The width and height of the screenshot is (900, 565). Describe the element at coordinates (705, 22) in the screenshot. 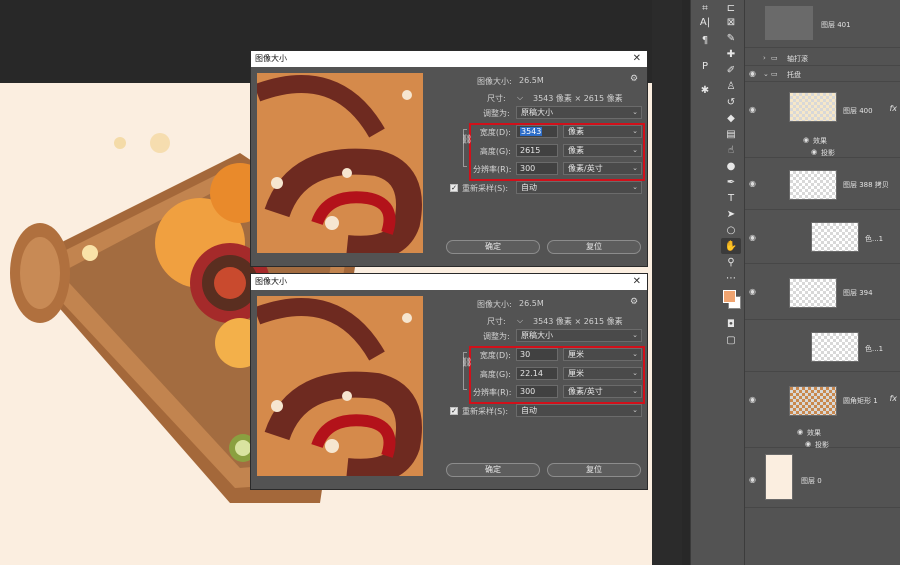

I see `text-vertical-icon: A|` at that location.